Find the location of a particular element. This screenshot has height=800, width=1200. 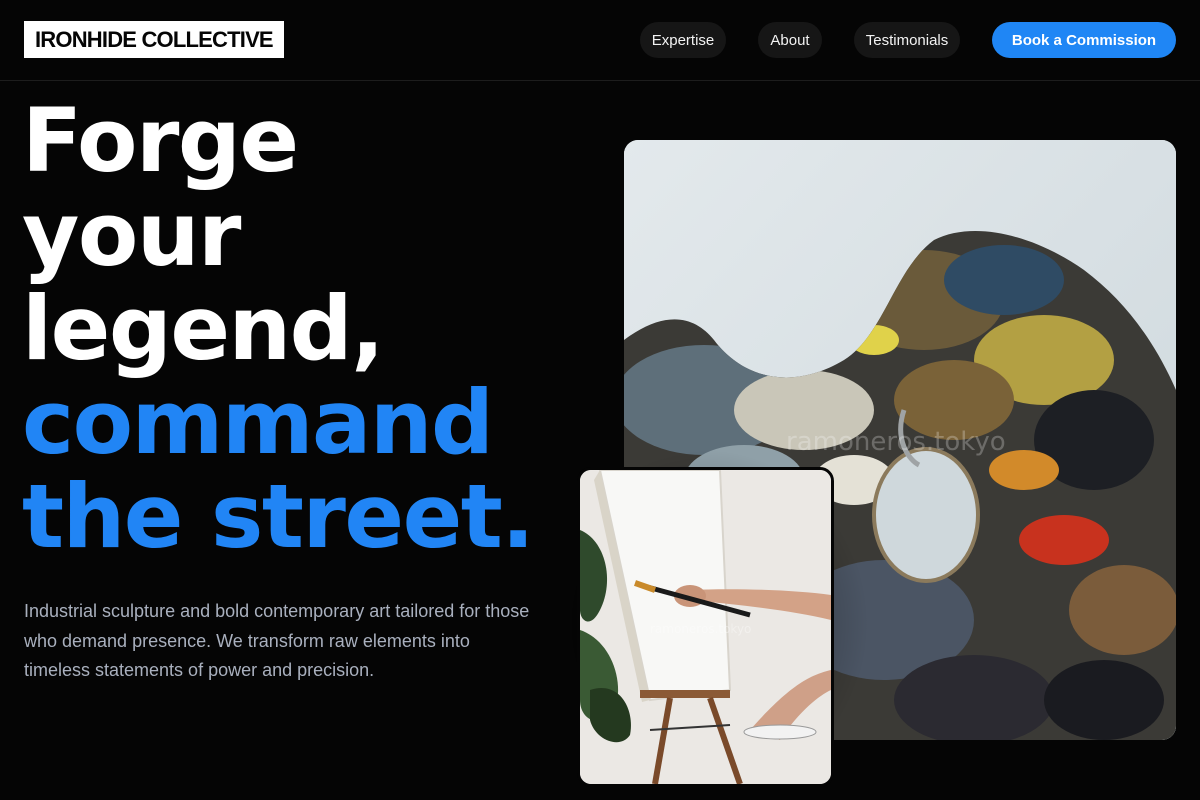

headline-line-2: your is located at coordinates (131, 234).